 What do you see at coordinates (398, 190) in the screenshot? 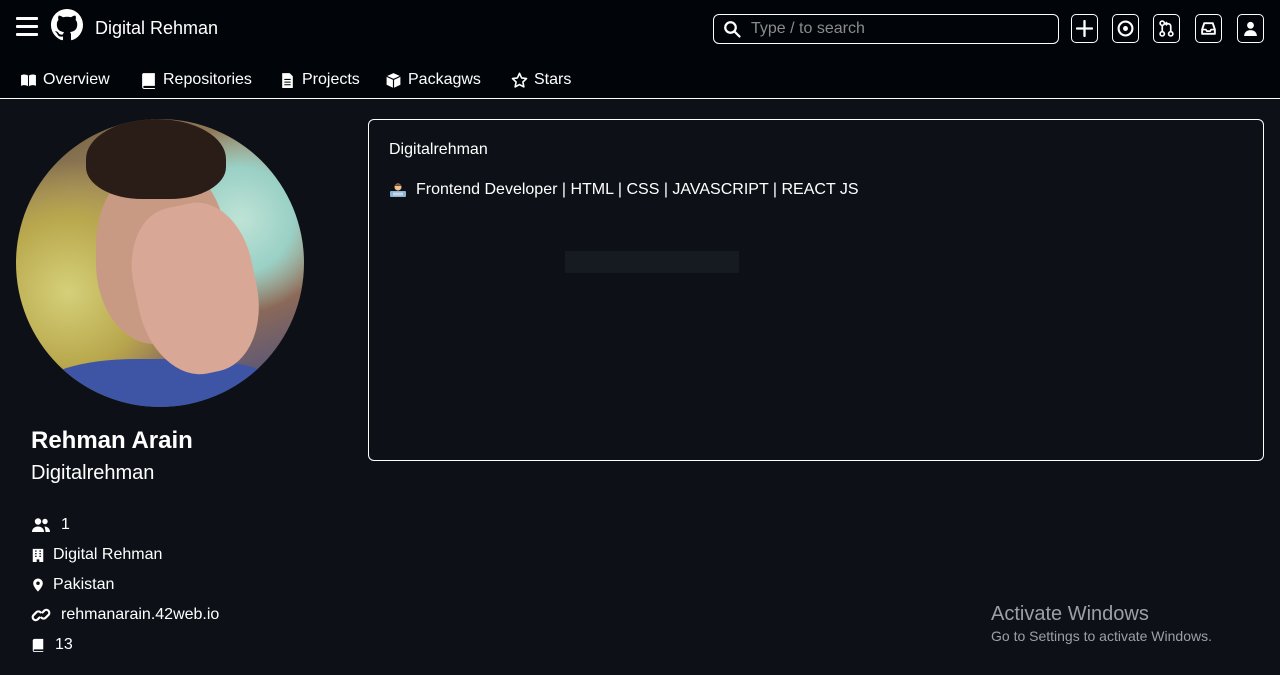
I see `technologist-emoji-icon` at bounding box center [398, 190].